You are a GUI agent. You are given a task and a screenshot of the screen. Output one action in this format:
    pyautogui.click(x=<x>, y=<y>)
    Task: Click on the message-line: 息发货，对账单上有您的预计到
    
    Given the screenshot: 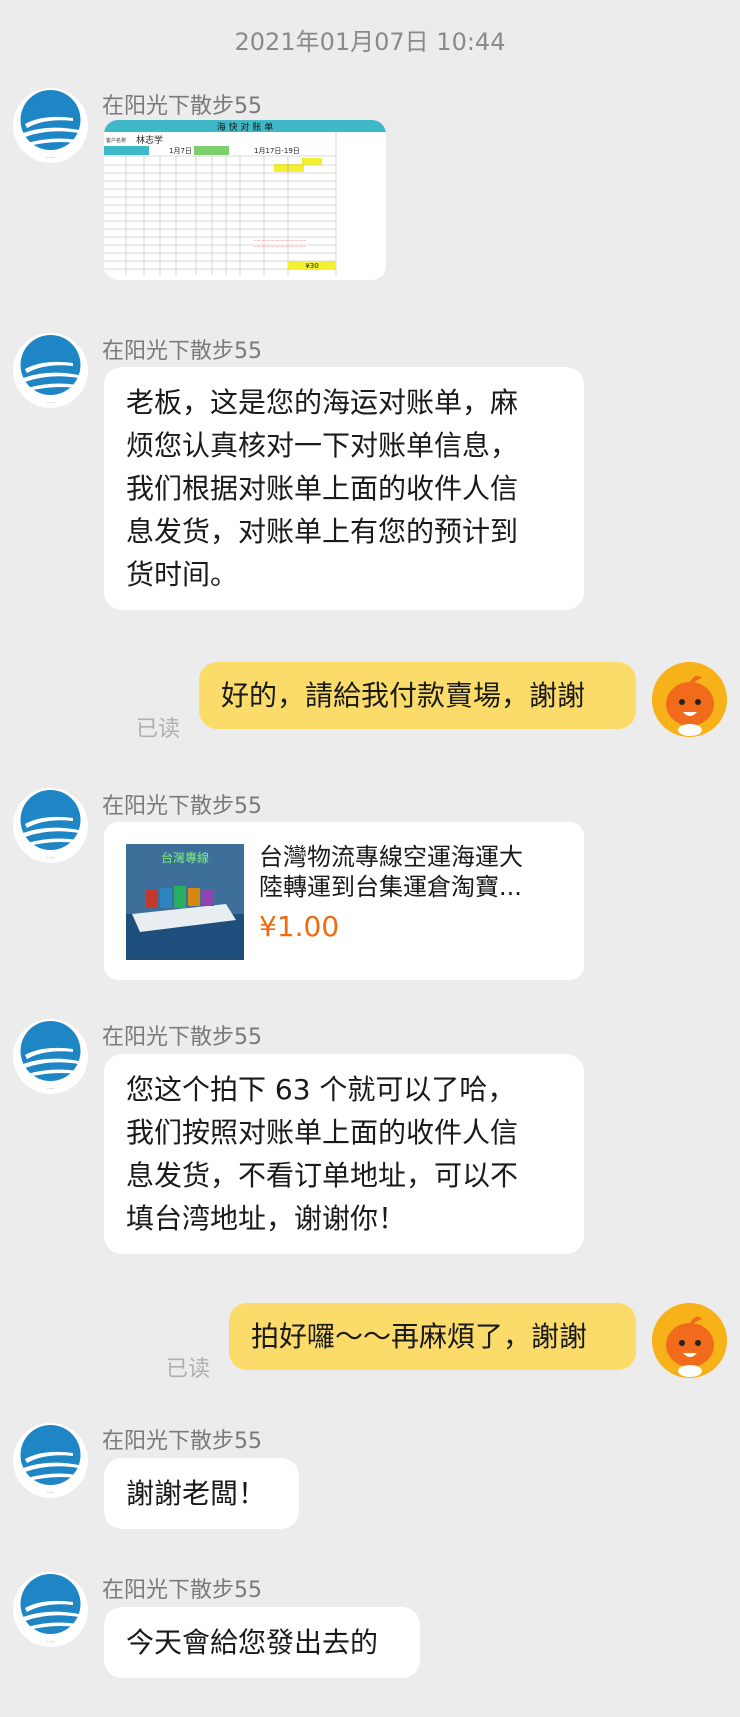 What is the action you would take?
    pyautogui.click(x=322, y=531)
    